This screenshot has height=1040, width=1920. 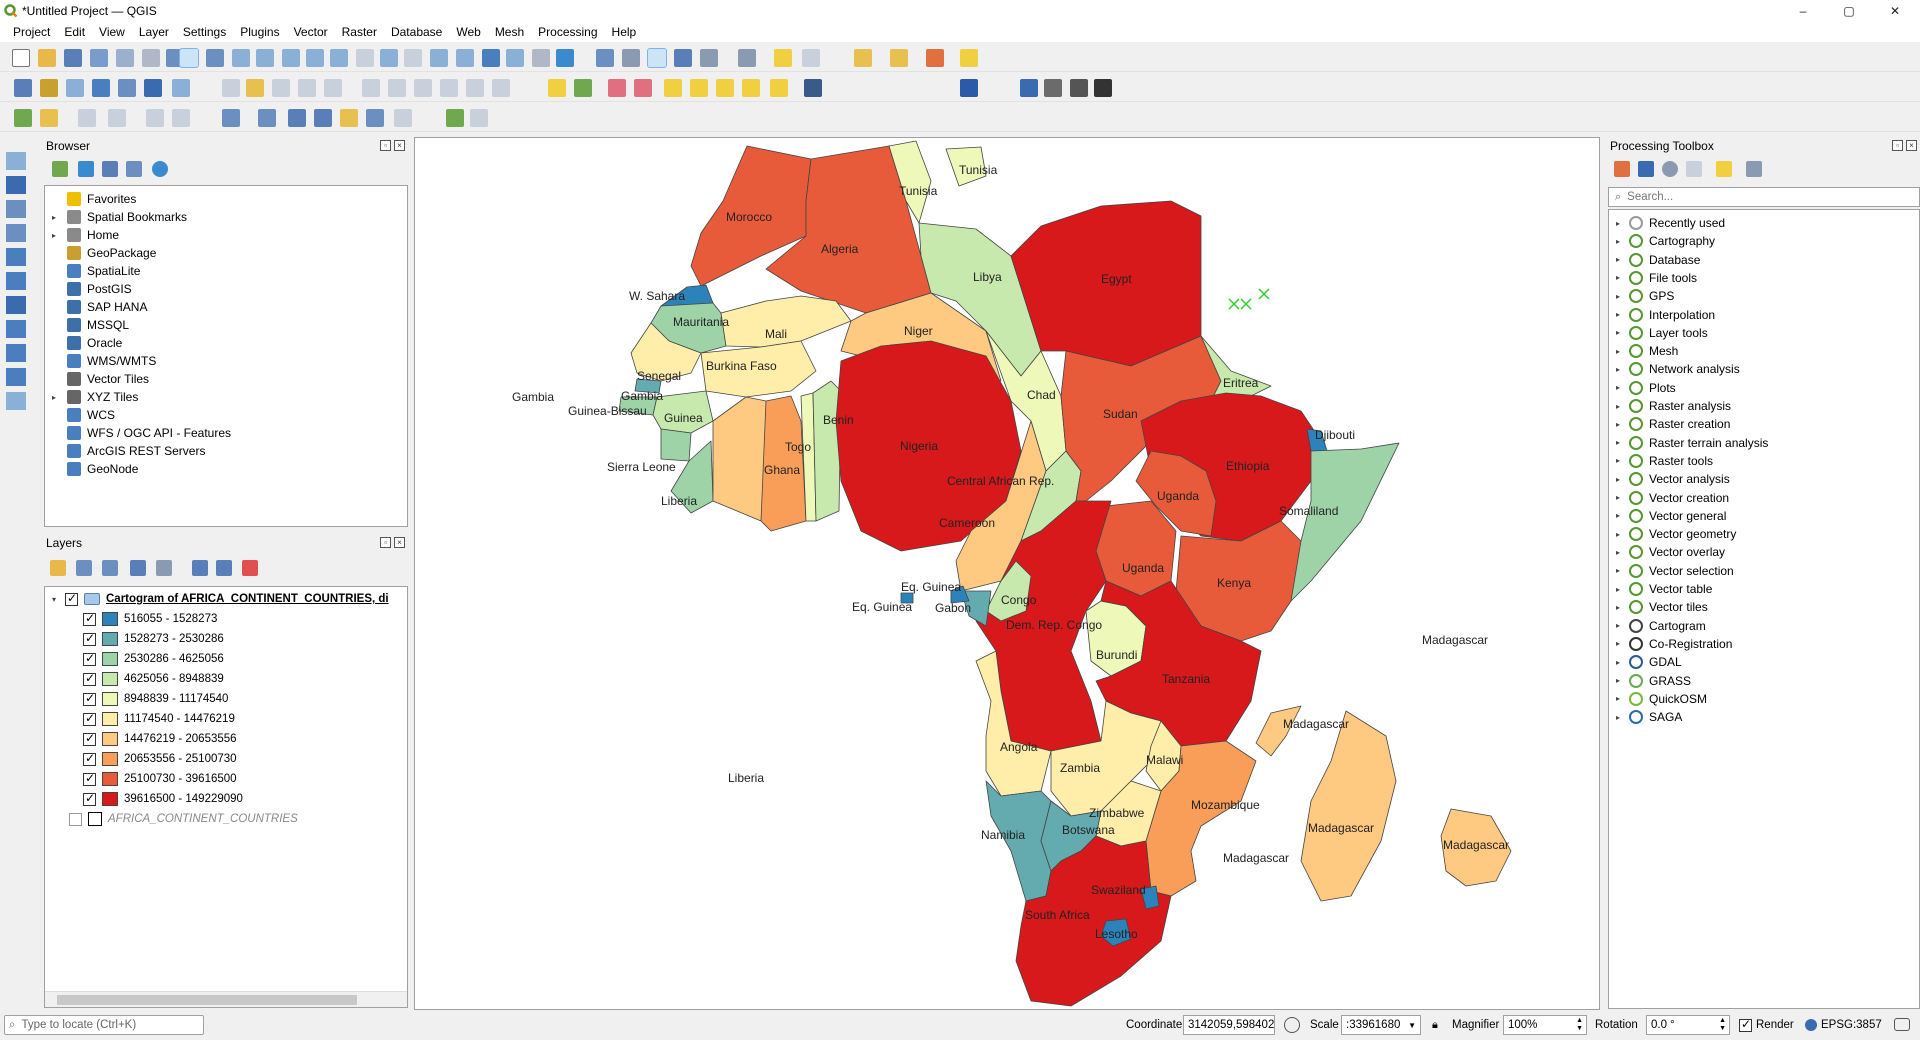 What do you see at coordinates (89, 325) in the screenshot?
I see `browser-item: MSSQL` at bounding box center [89, 325].